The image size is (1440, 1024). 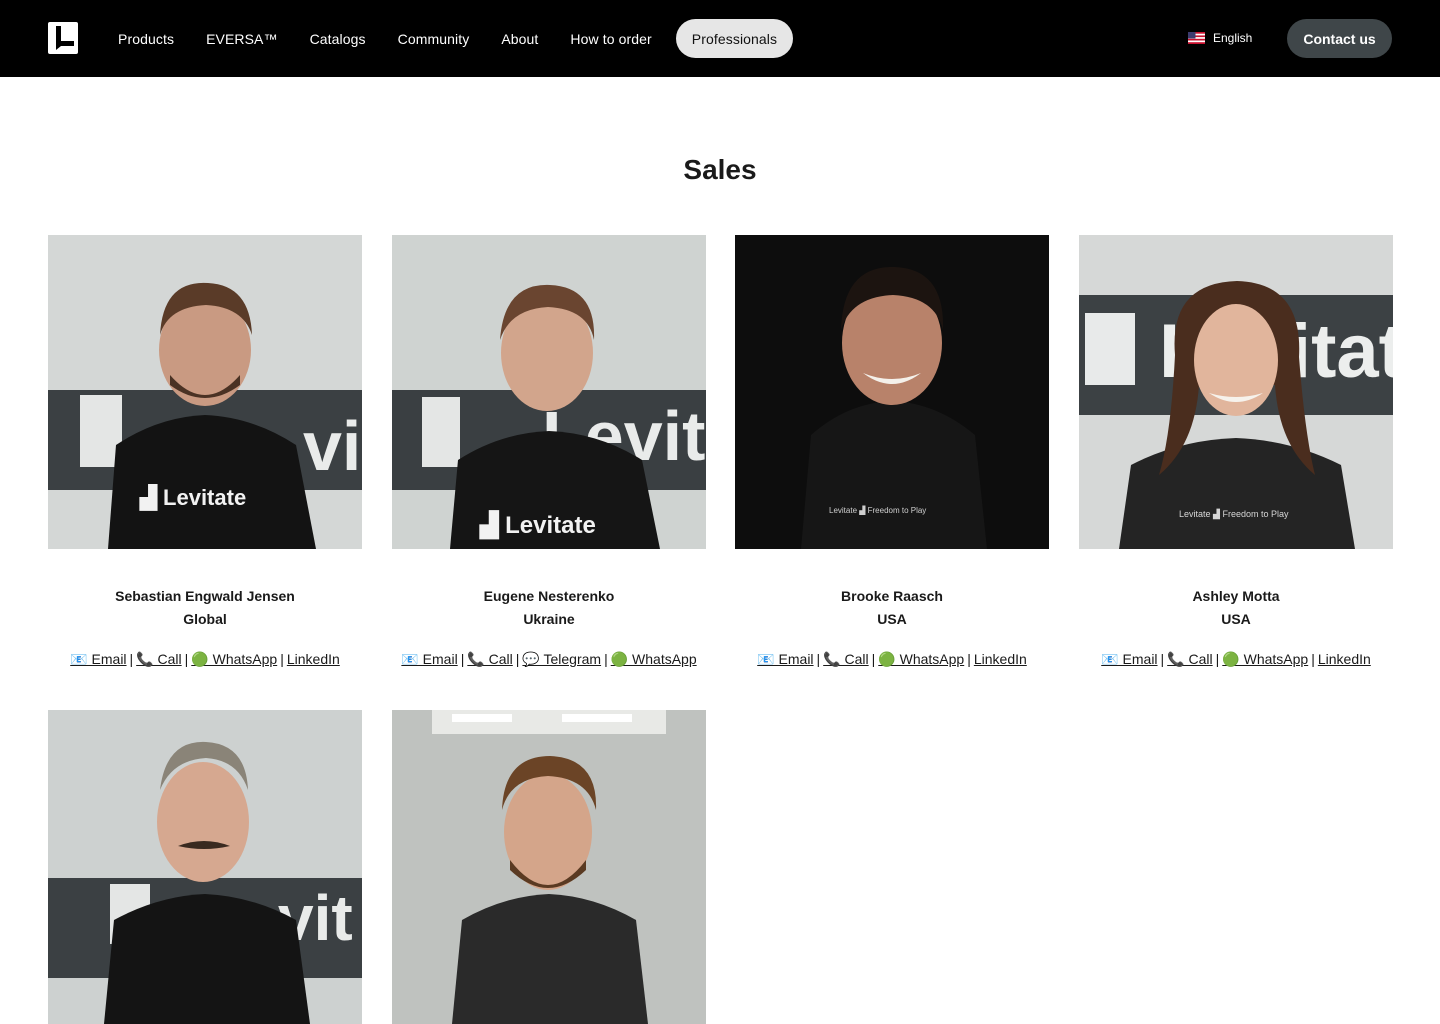 I want to click on language-selector: English, so click(x=1220, y=38).